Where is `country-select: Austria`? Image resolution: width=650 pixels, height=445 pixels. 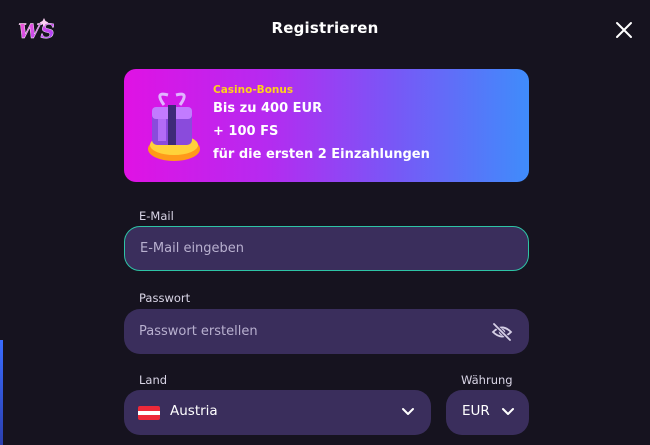 country-select: Austria is located at coordinates (277, 412).